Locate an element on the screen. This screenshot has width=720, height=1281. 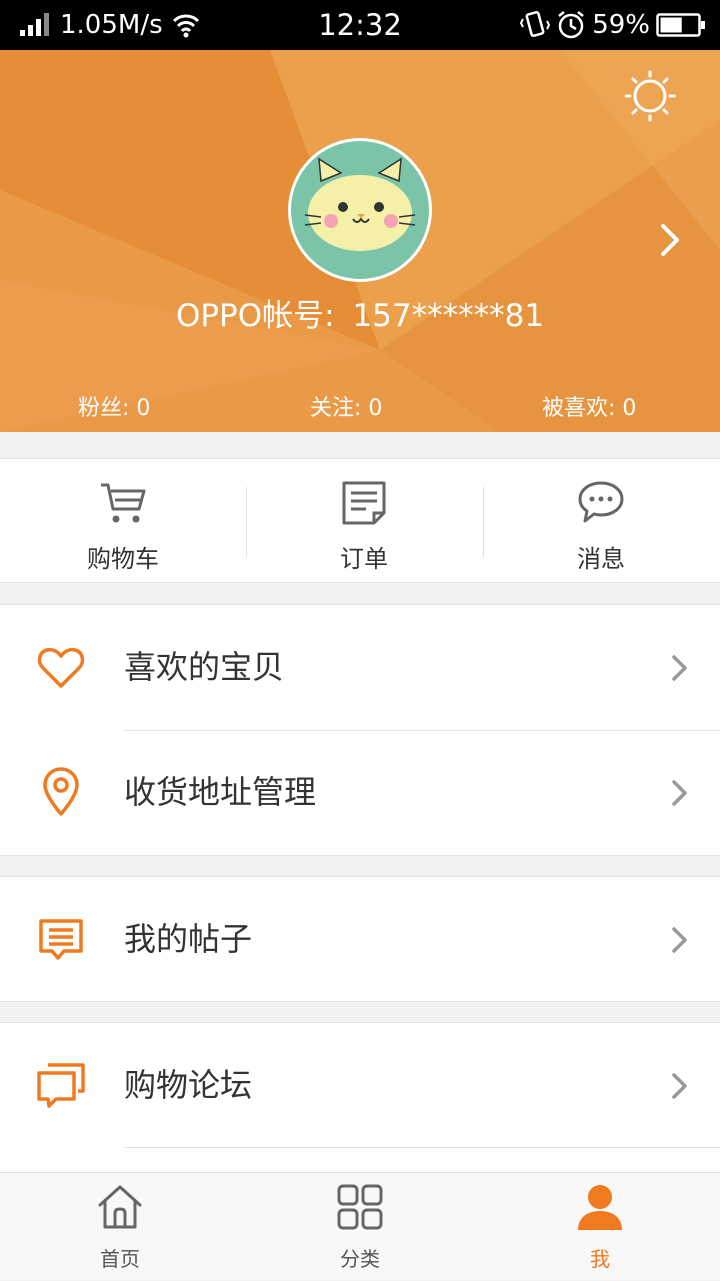
quick-message-label: 消息 is located at coordinates (601, 559).